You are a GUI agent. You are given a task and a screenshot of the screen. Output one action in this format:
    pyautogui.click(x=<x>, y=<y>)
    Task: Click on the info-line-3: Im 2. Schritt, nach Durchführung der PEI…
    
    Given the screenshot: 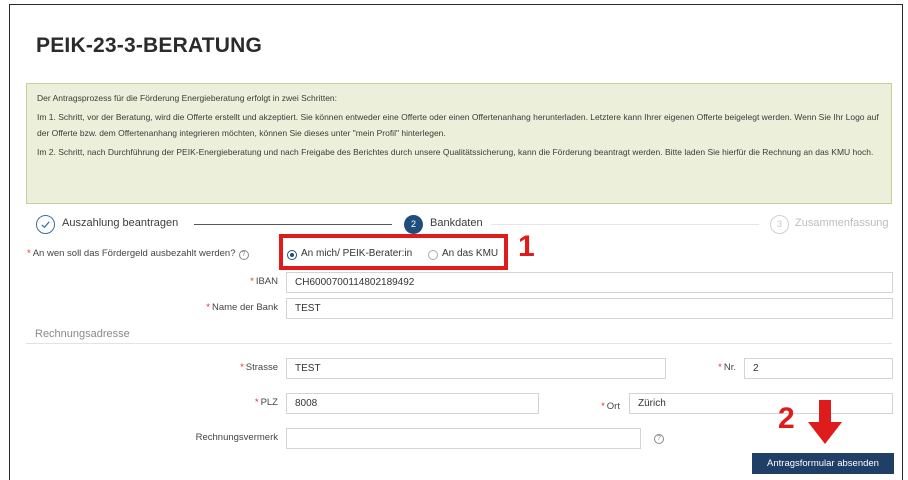 What is the action you would take?
    pyautogui.click(x=455, y=152)
    